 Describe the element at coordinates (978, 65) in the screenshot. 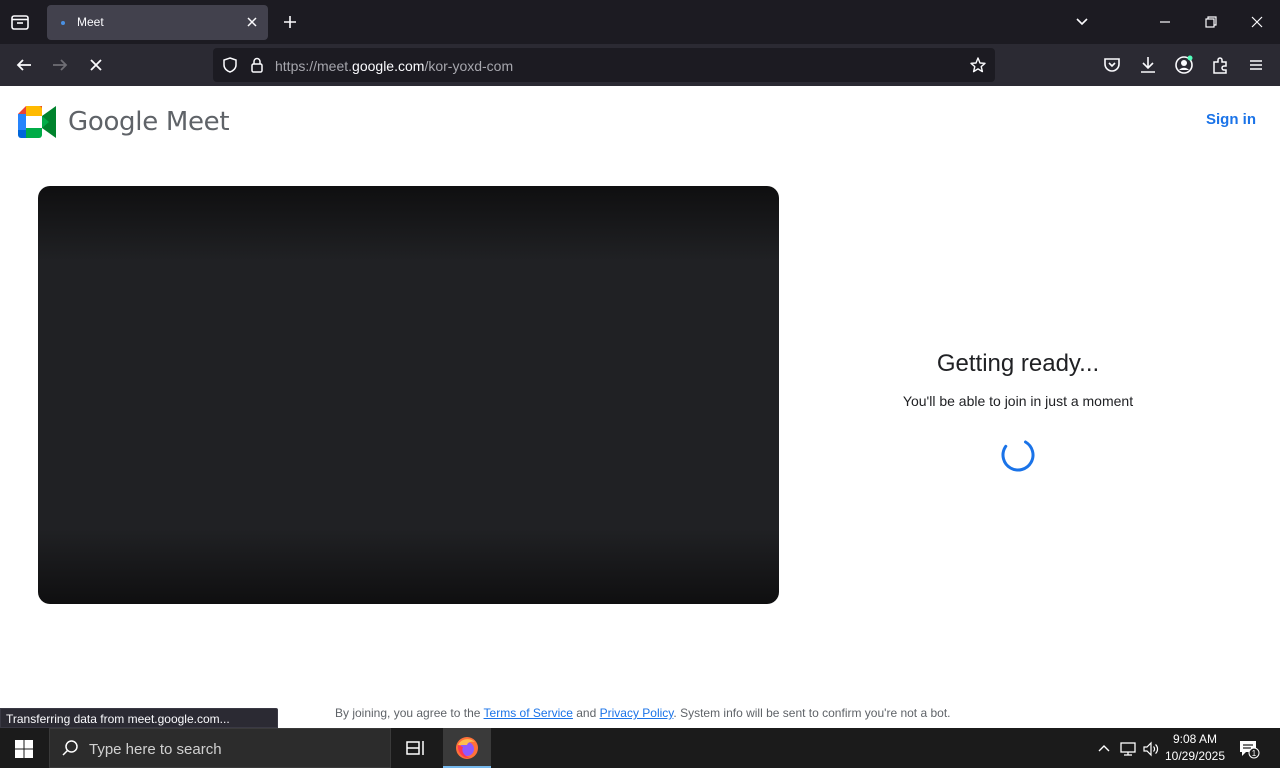

I see `bookmark-star-icon` at that location.